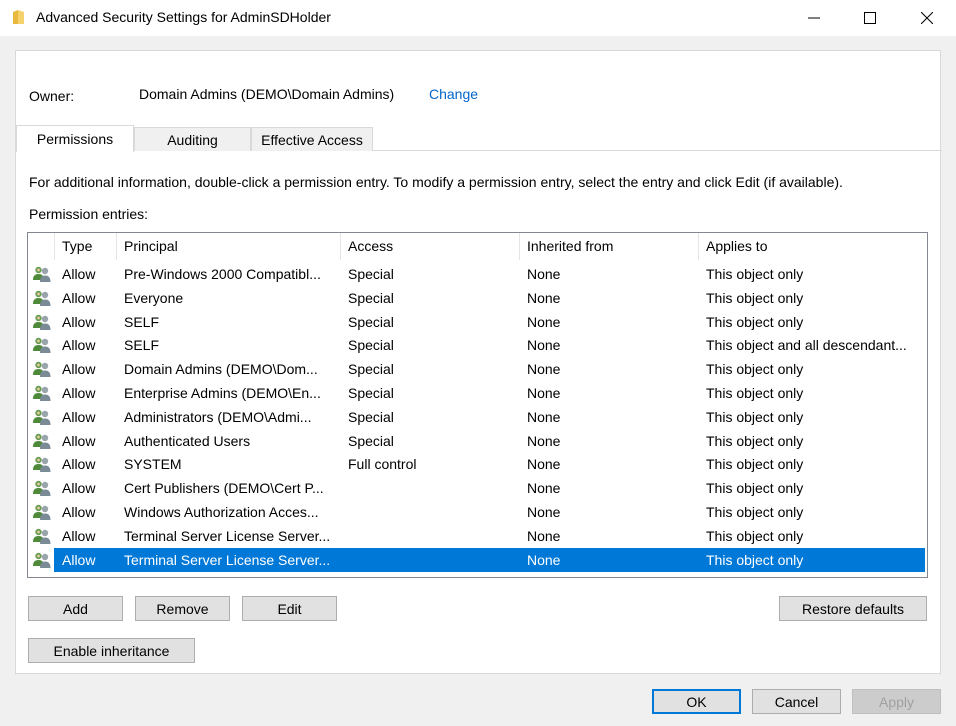  I want to click on column-header-inherited-from: Inherited from, so click(609, 246).